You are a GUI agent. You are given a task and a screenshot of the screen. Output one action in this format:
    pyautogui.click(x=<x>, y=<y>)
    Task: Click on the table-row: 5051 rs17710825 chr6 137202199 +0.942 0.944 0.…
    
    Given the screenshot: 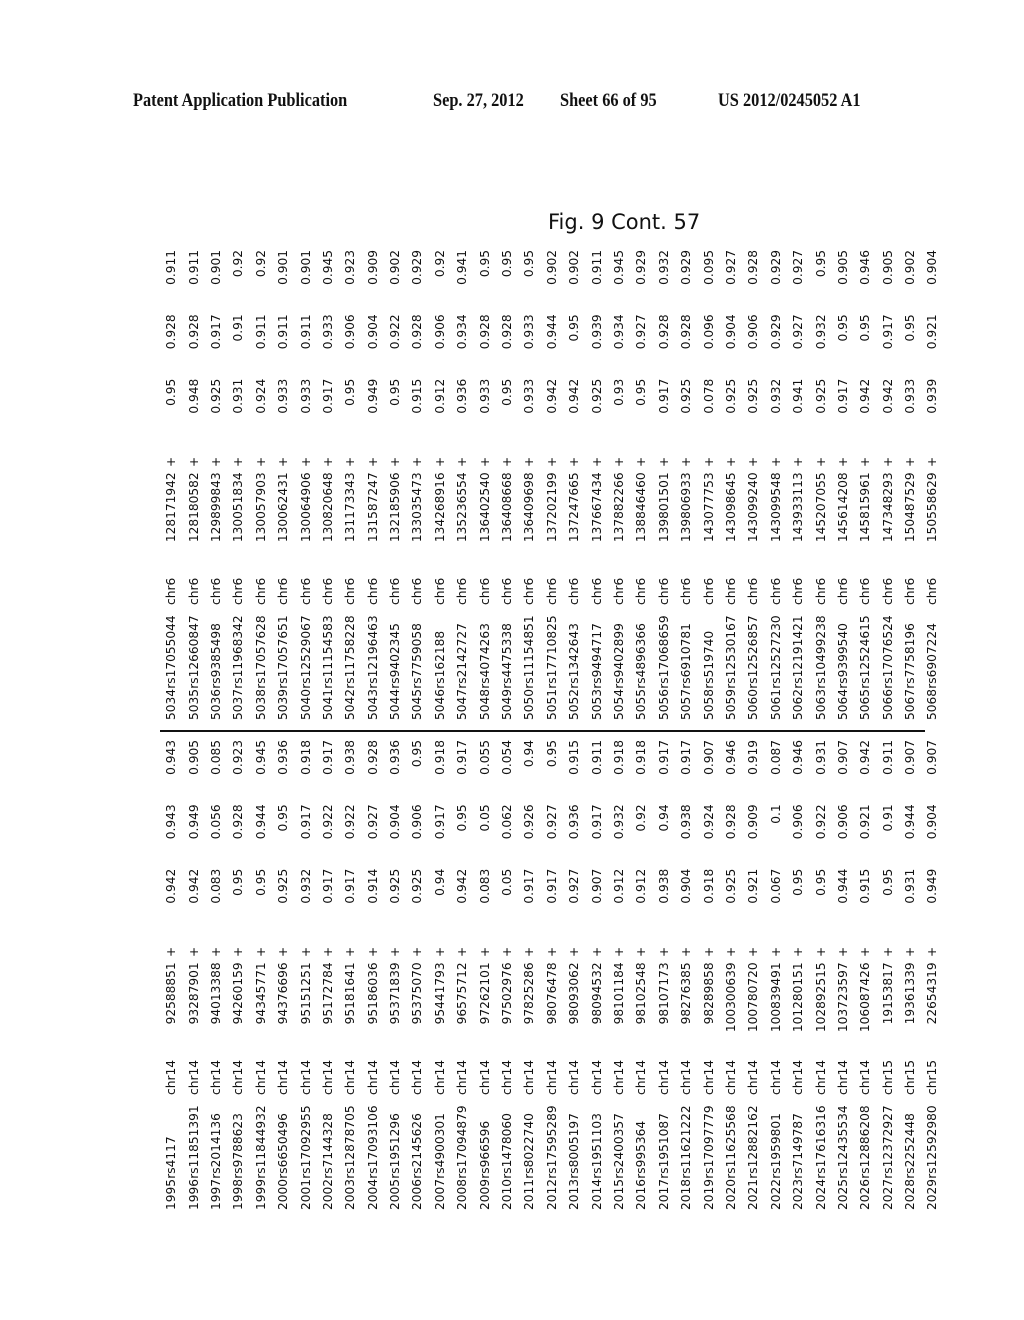 What is the action you would take?
    pyautogui.click(x=552, y=485)
    